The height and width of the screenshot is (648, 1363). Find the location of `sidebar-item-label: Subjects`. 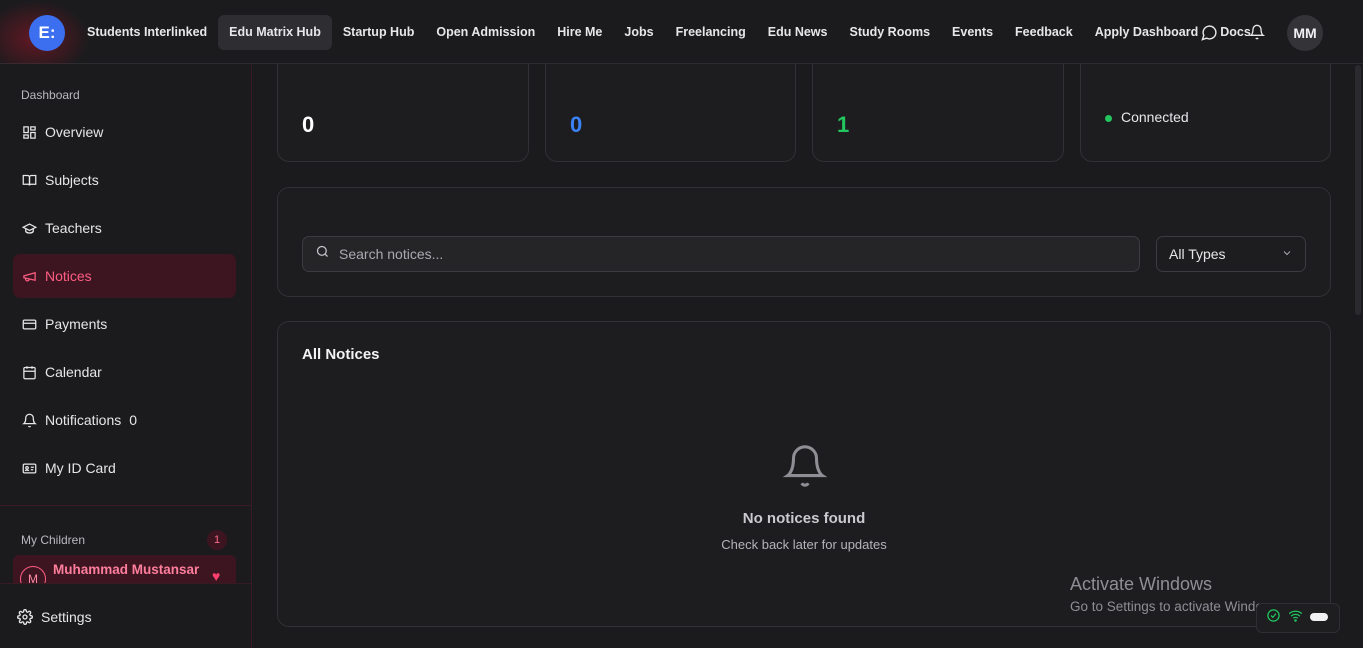

sidebar-item-label: Subjects is located at coordinates (72, 180).